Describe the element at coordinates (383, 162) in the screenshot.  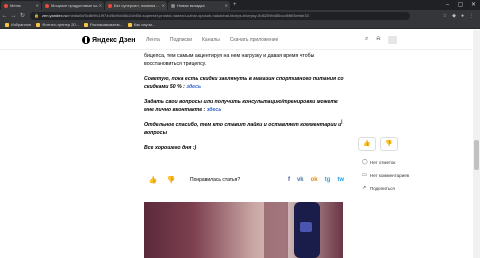
I see `side-item-label: Нет отметок` at that location.